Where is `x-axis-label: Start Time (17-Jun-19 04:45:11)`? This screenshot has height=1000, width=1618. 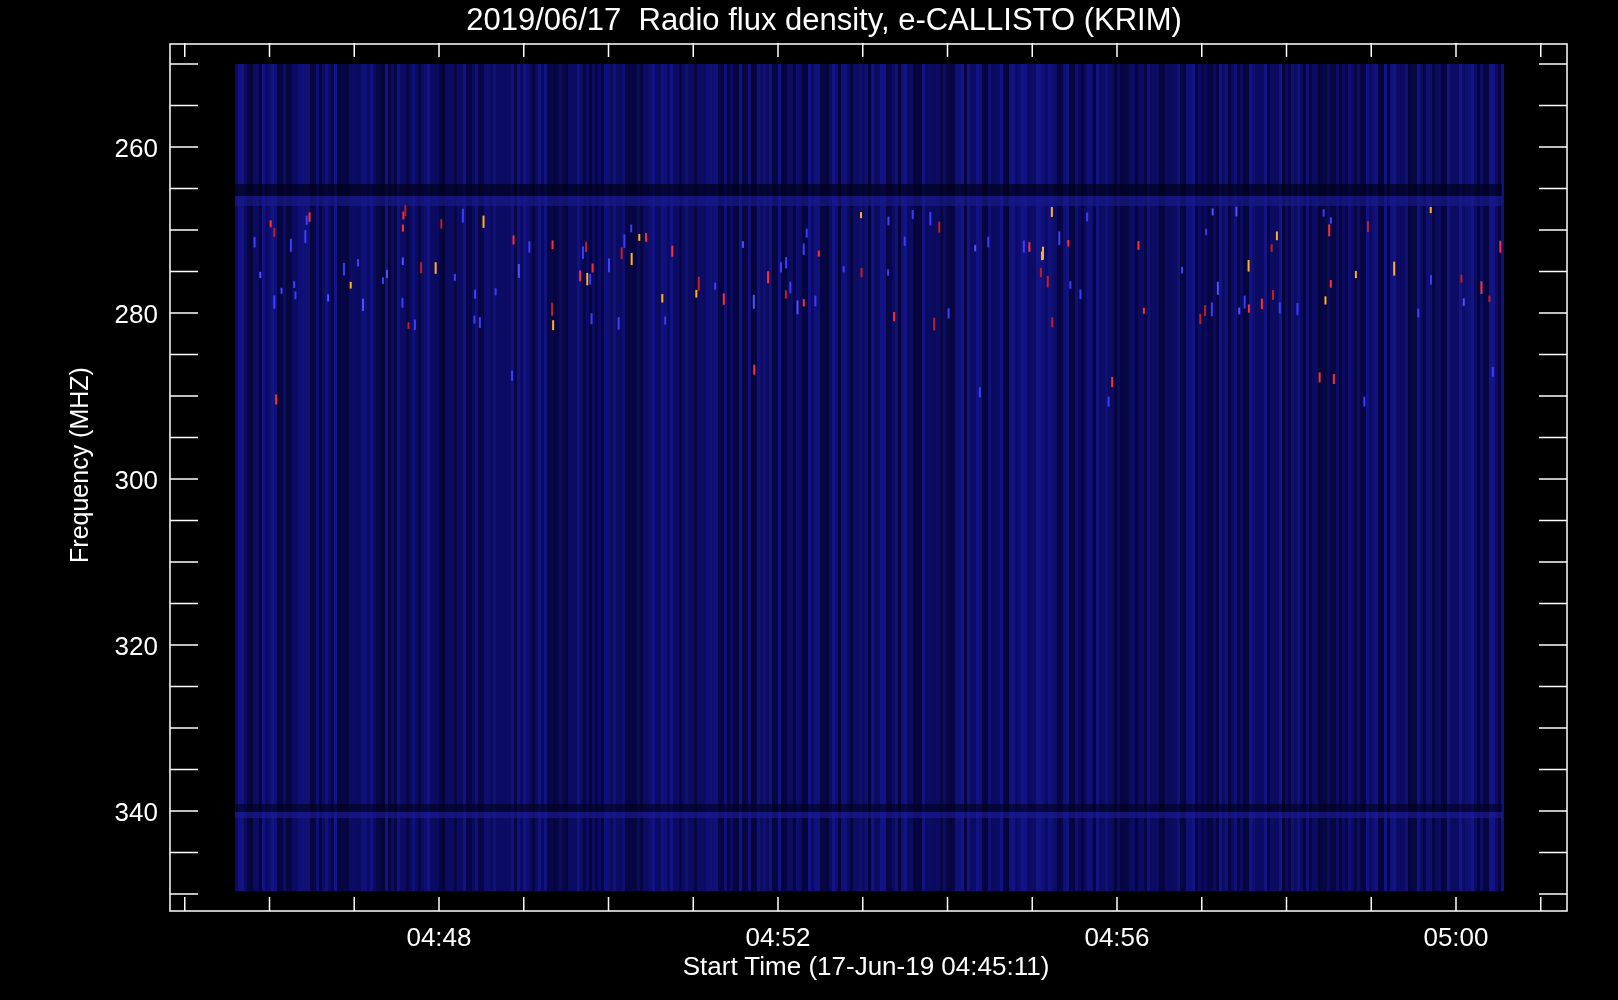
x-axis-label: Start Time (17-Jun-19 04:45:11) is located at coordinates (866, 966).